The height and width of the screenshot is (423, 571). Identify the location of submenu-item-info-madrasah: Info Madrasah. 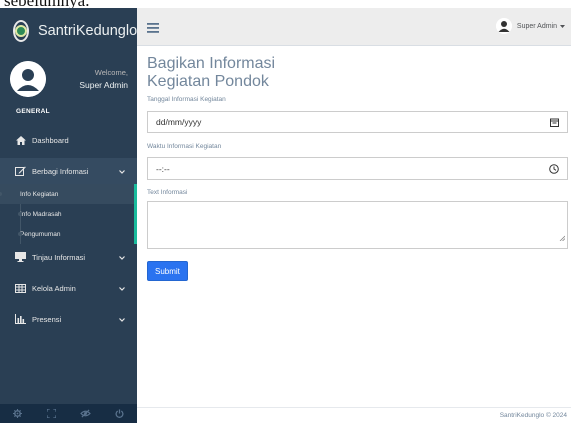
(76, 214).